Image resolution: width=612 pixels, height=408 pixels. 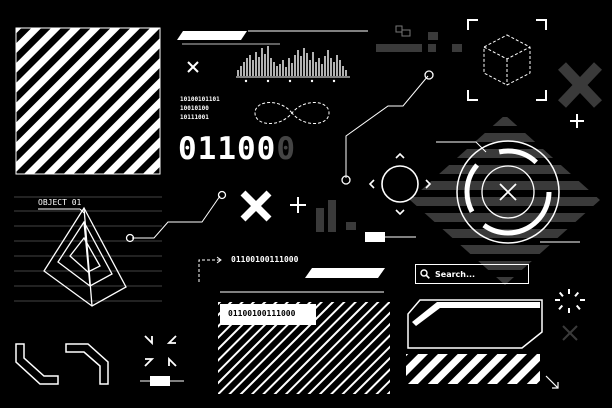 What do you see at coordinates (88, 101) in the screenshot?
I see `striped-panel-top-left` at bounding box center [88, 101].